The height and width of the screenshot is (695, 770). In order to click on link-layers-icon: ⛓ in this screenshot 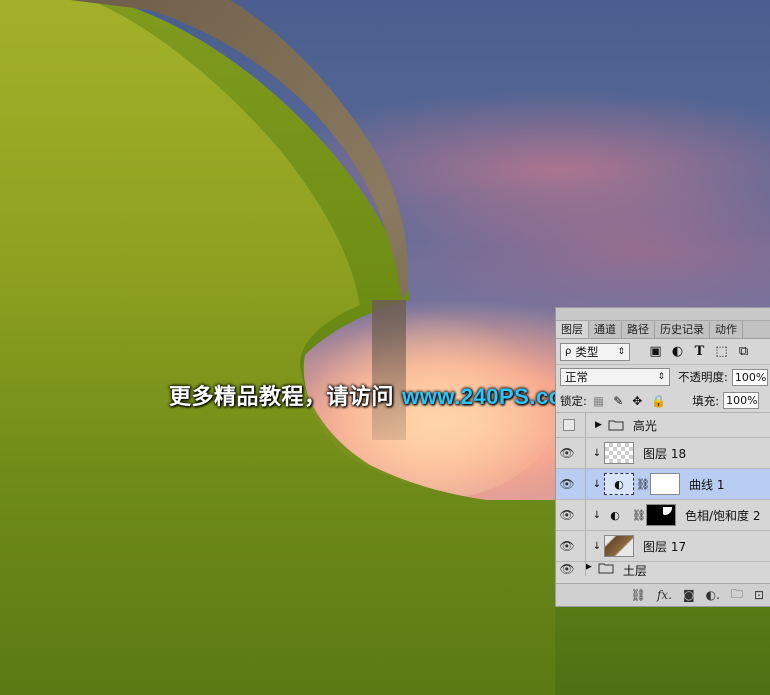, I will do `click(638, 595)`.